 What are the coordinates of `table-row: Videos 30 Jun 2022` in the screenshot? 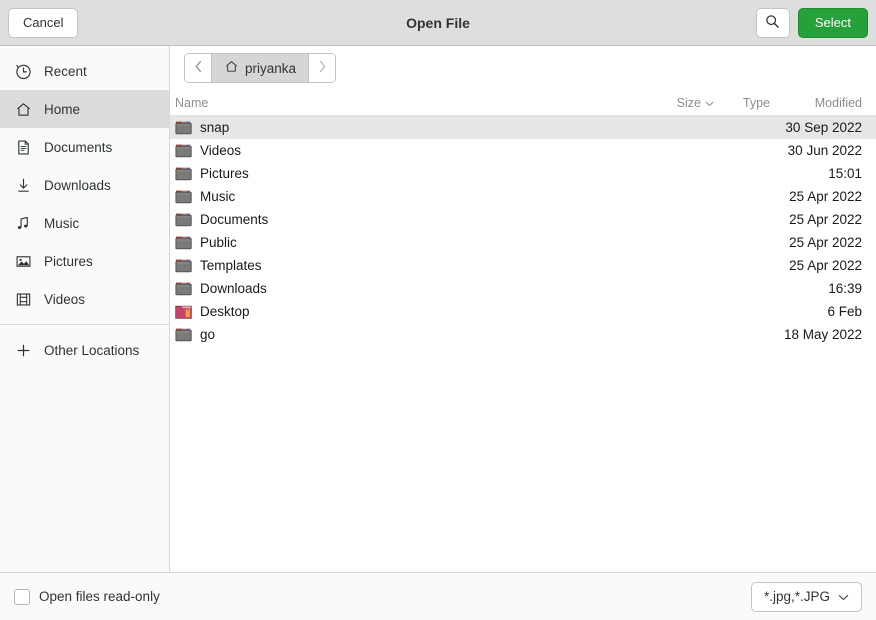 It's located at (523, 150).